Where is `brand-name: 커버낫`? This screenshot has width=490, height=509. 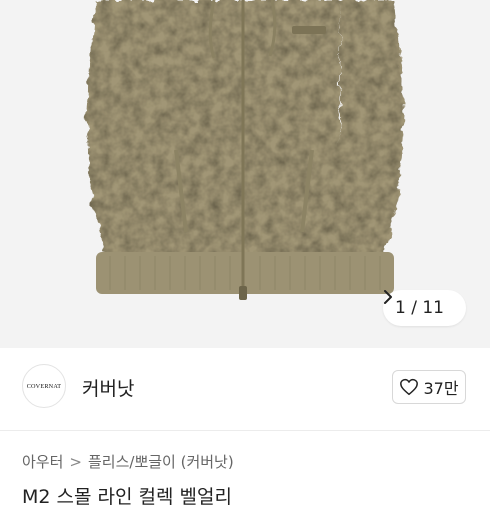 brand-name: 커버낫 is located at coordinates (108, 387).